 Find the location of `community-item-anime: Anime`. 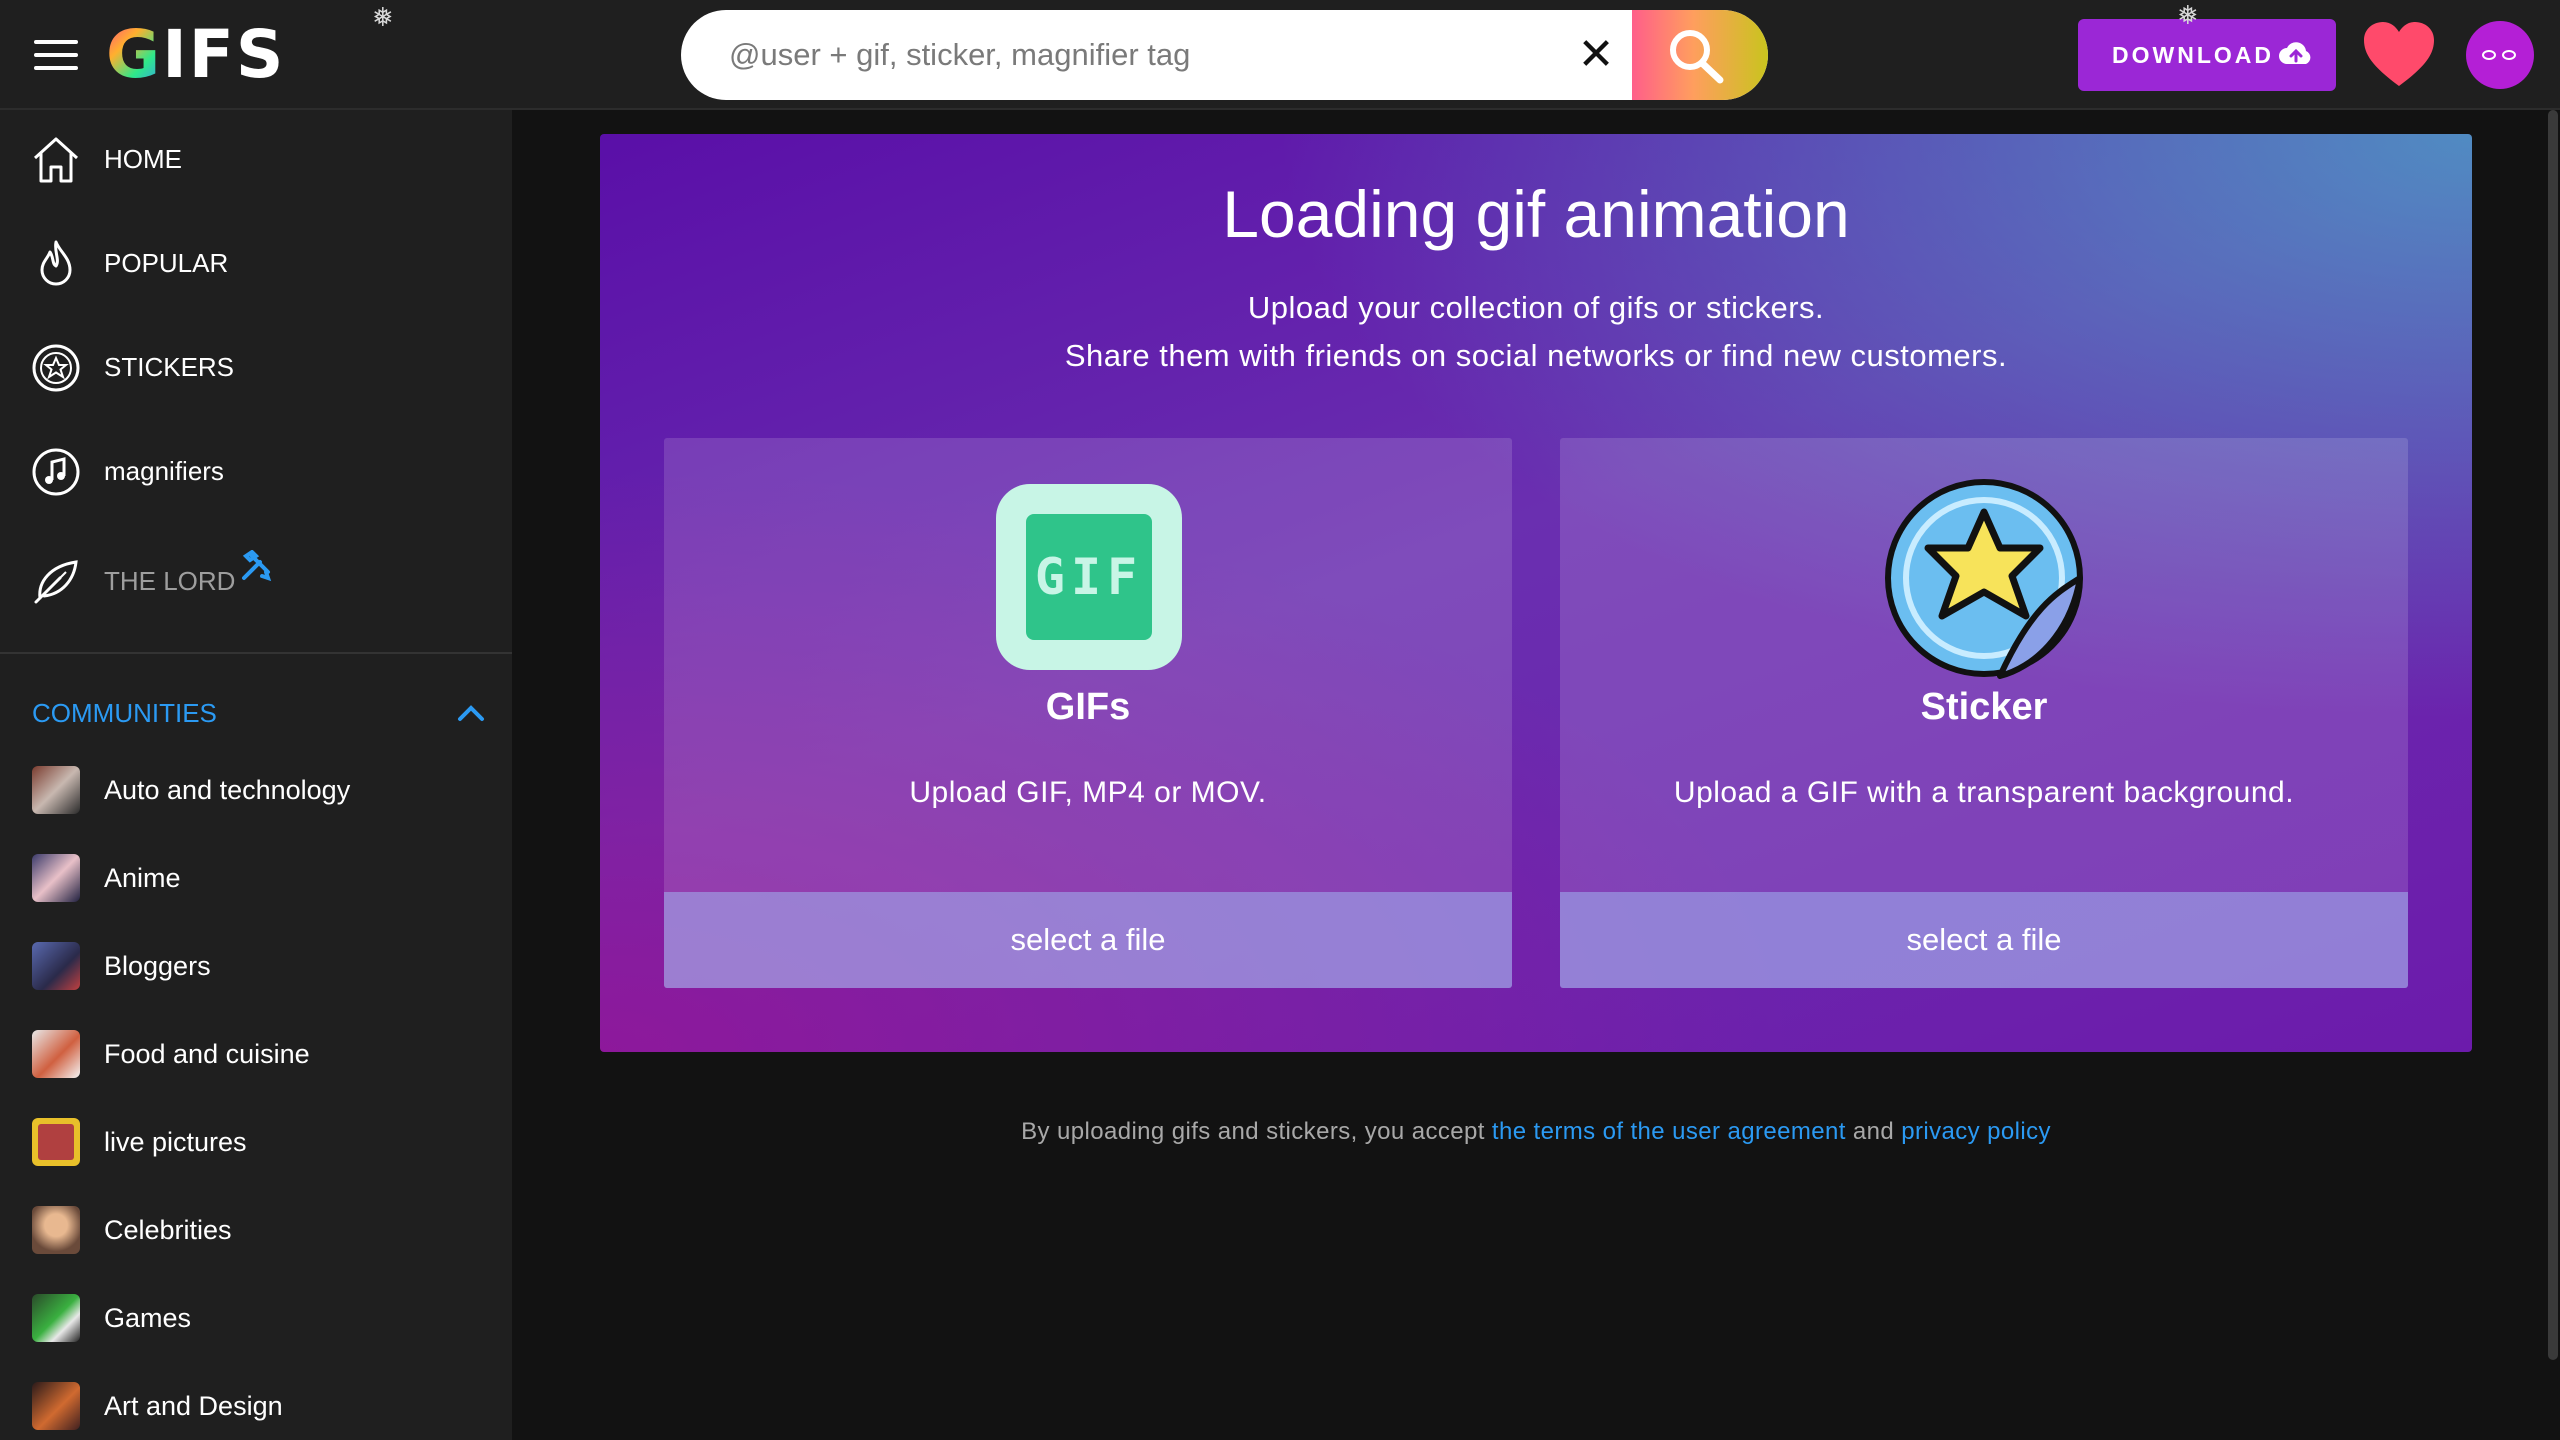

community-item-anime: Anime is located at coordinates (256, 878).